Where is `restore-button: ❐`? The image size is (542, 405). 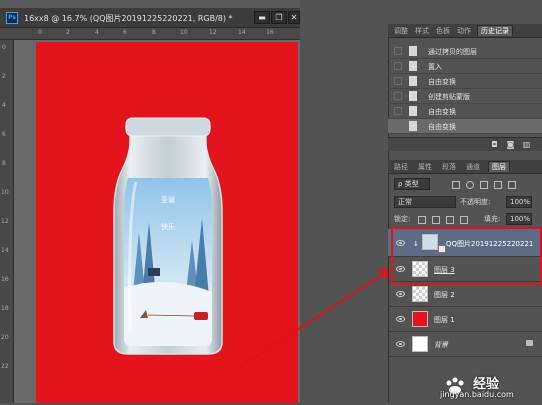
restore-button: ❐ is located at coordinates (279, 17).